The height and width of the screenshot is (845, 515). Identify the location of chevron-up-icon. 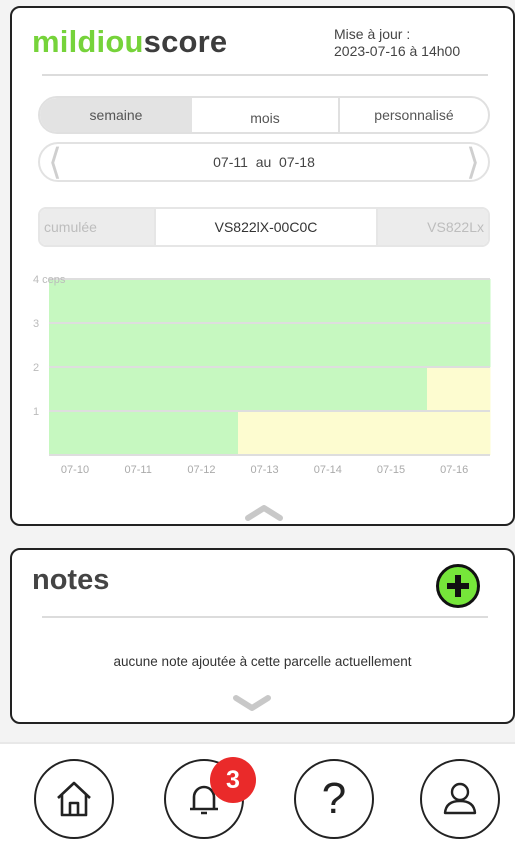
(264, 512).